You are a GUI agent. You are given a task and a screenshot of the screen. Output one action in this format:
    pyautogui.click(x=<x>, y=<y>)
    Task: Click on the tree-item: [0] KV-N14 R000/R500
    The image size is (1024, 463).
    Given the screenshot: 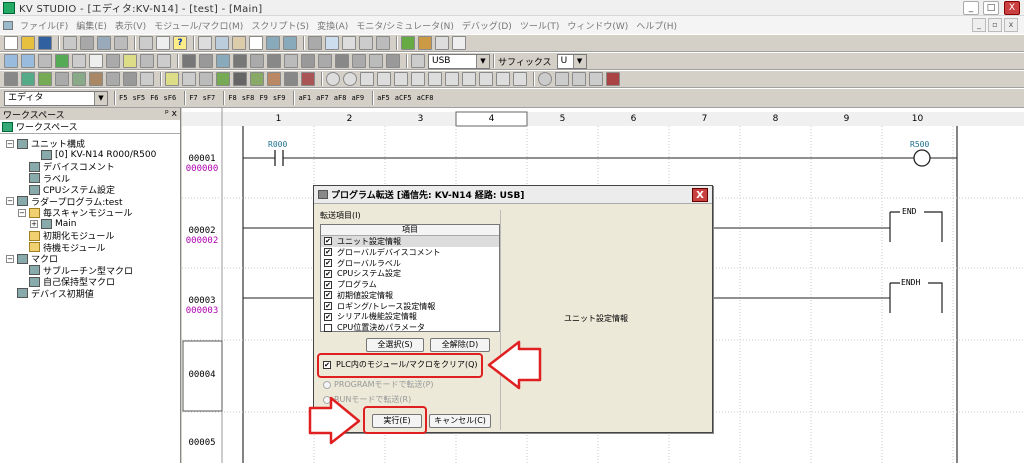 What is the action you would take?
    pyautogui.click(x=90, y=155)
    